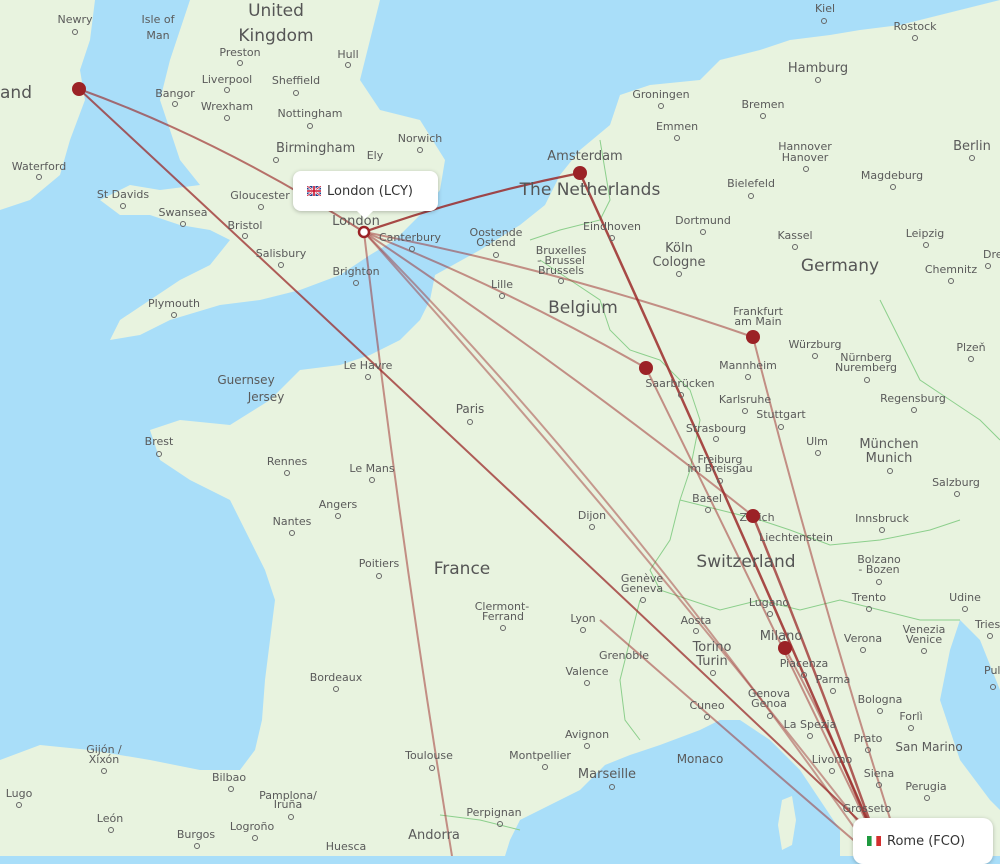 This screenshot has height=864, width=1000. I want to click on svg-text: Poitiers, so click(379, 563).